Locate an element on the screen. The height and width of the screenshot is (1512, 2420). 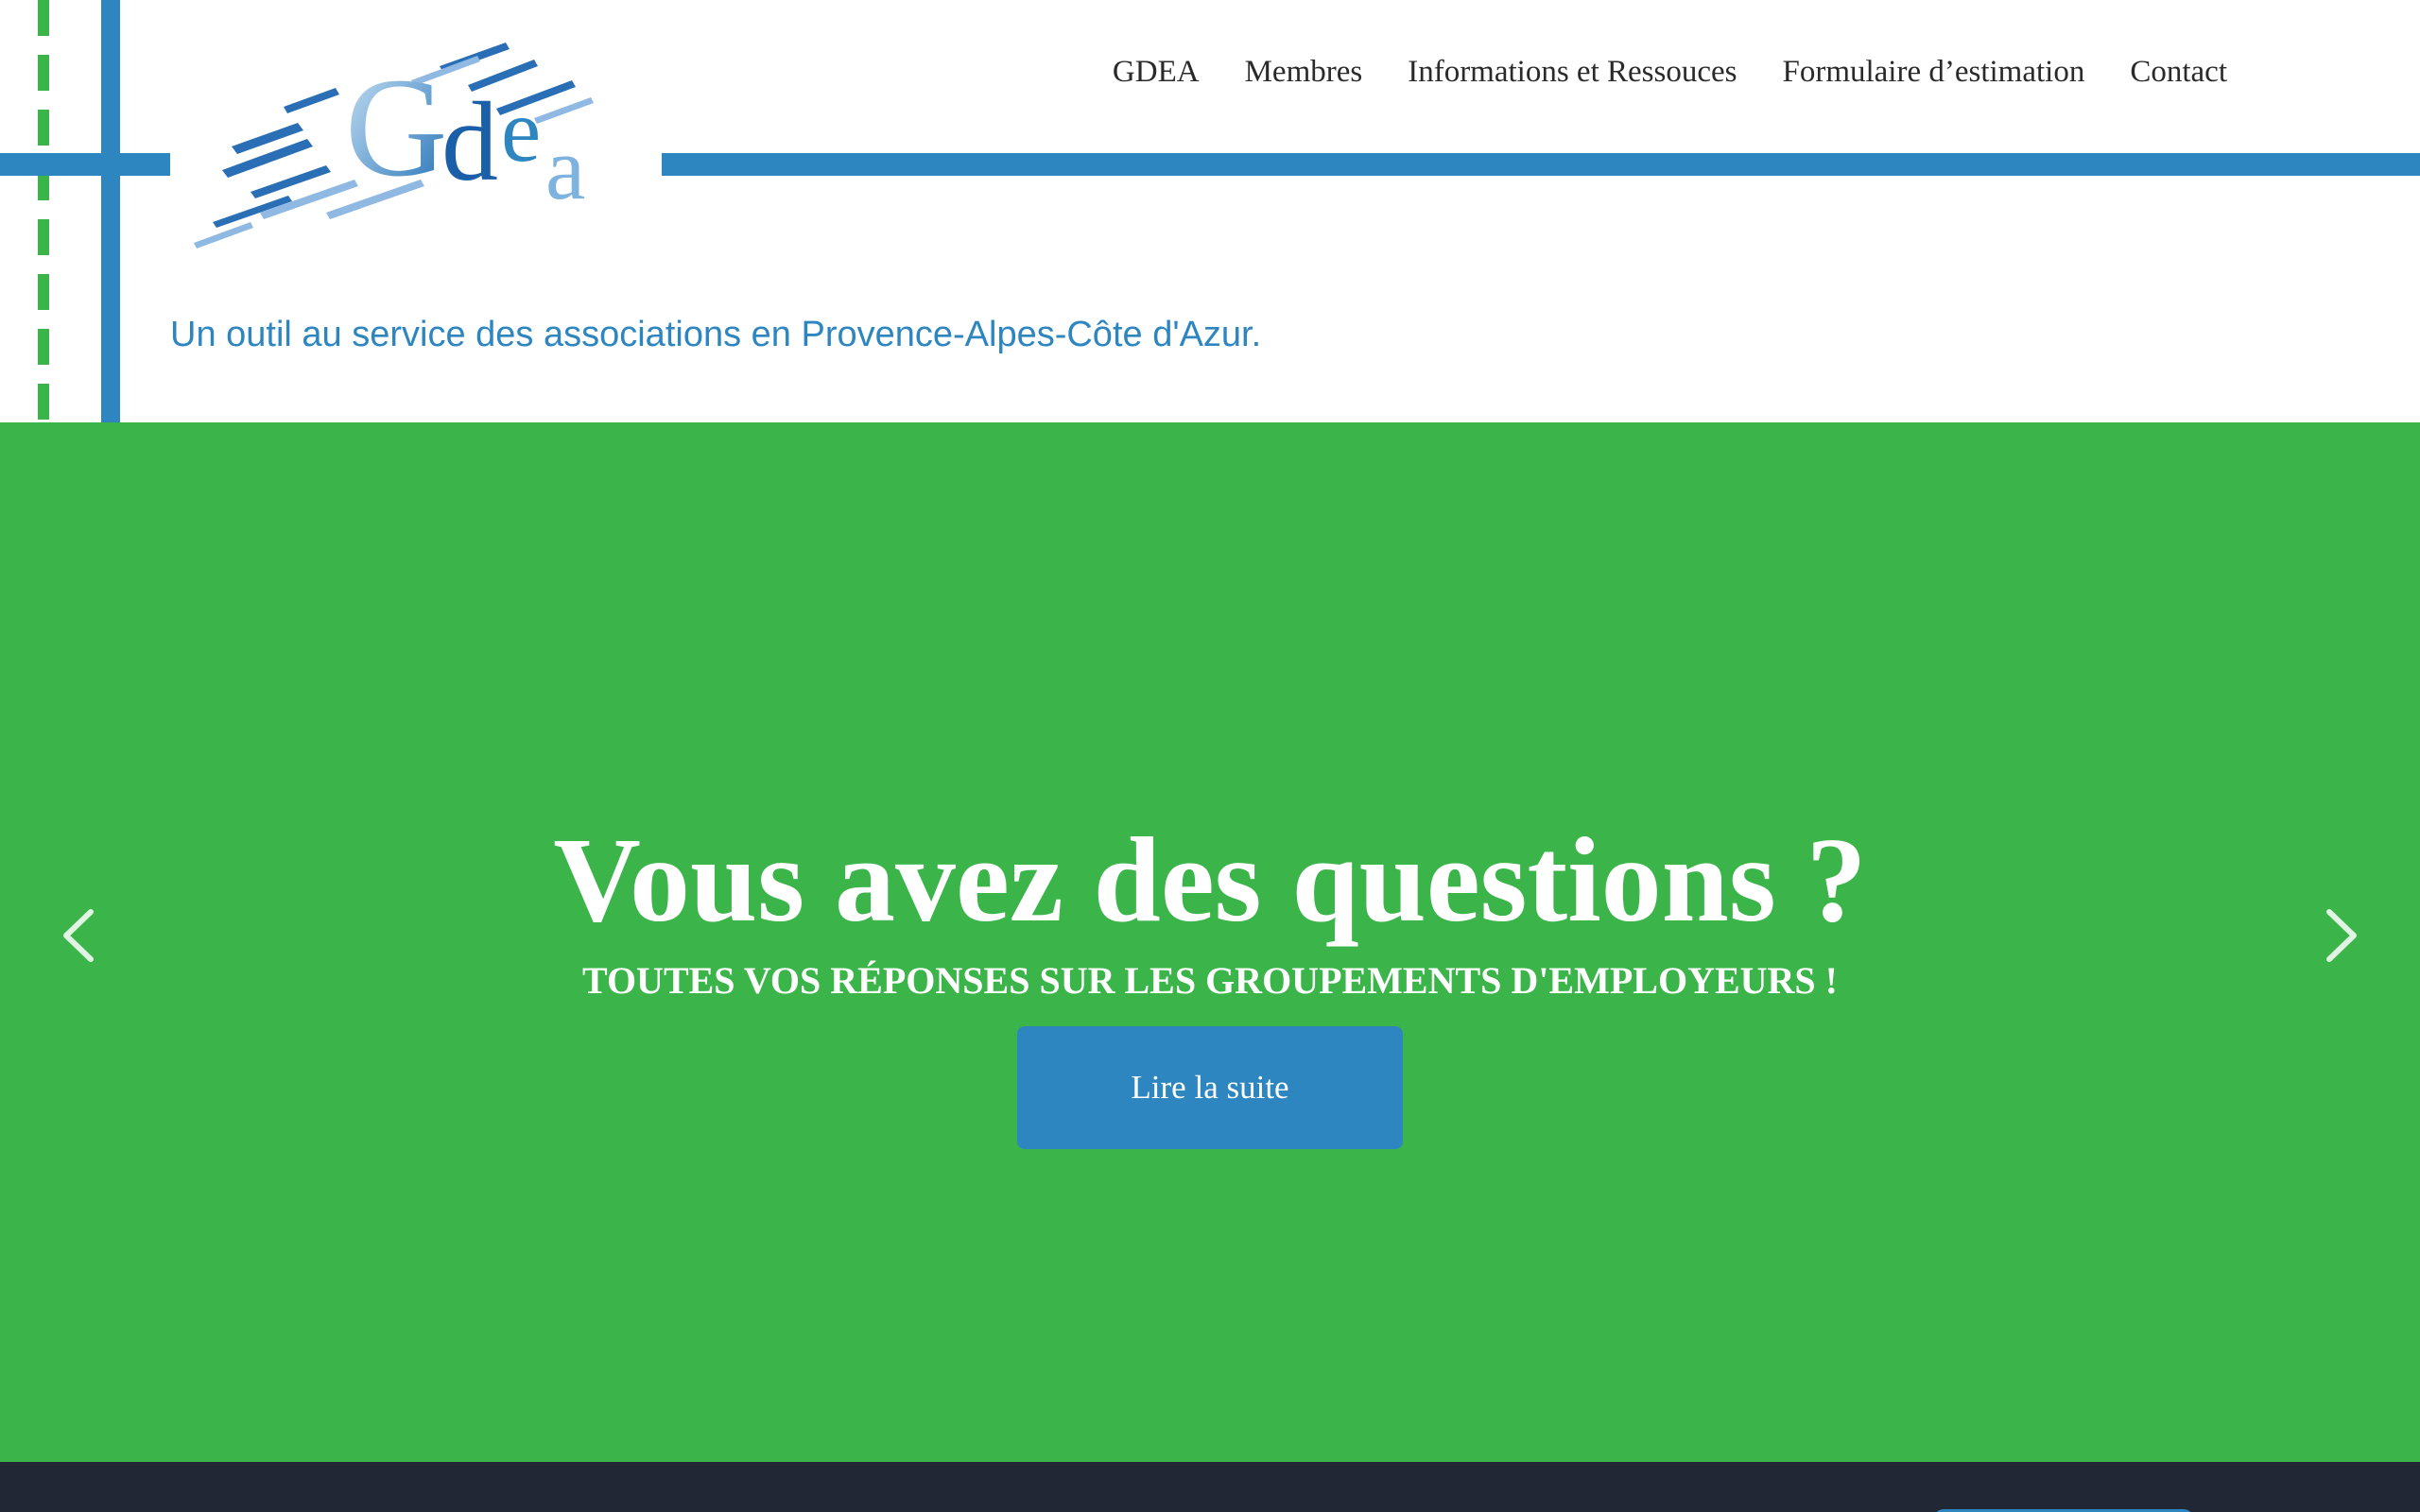
slider-next-button is located at coordinates (2341, 935).